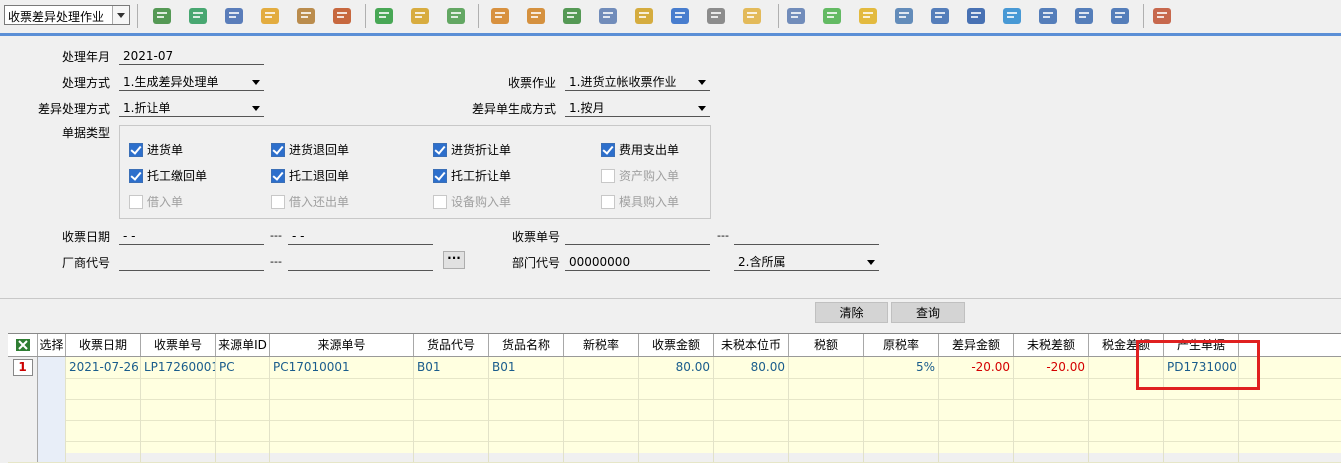  Describe the element at coordinates (342, 367) in the screenshot. I see `grid-cell: PC17010001` at that location.